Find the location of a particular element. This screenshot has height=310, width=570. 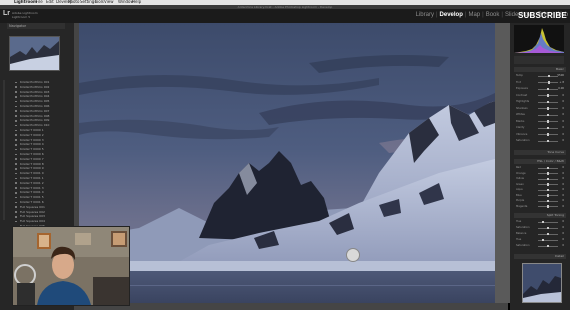

menubar-item: View is located at coordinates (109, 2).